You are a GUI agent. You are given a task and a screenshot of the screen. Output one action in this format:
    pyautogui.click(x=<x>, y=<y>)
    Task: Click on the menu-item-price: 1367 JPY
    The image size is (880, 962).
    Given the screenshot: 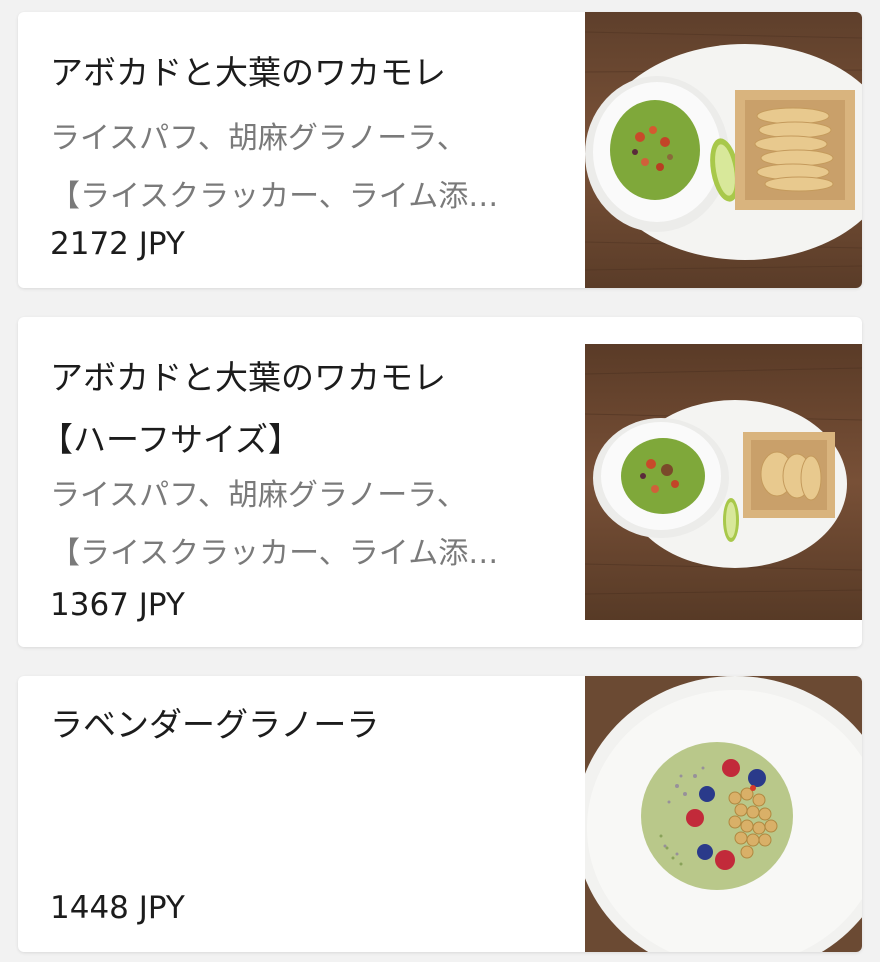 What is the action you would take?
    pyautogui.click(x=117, y=605)
    